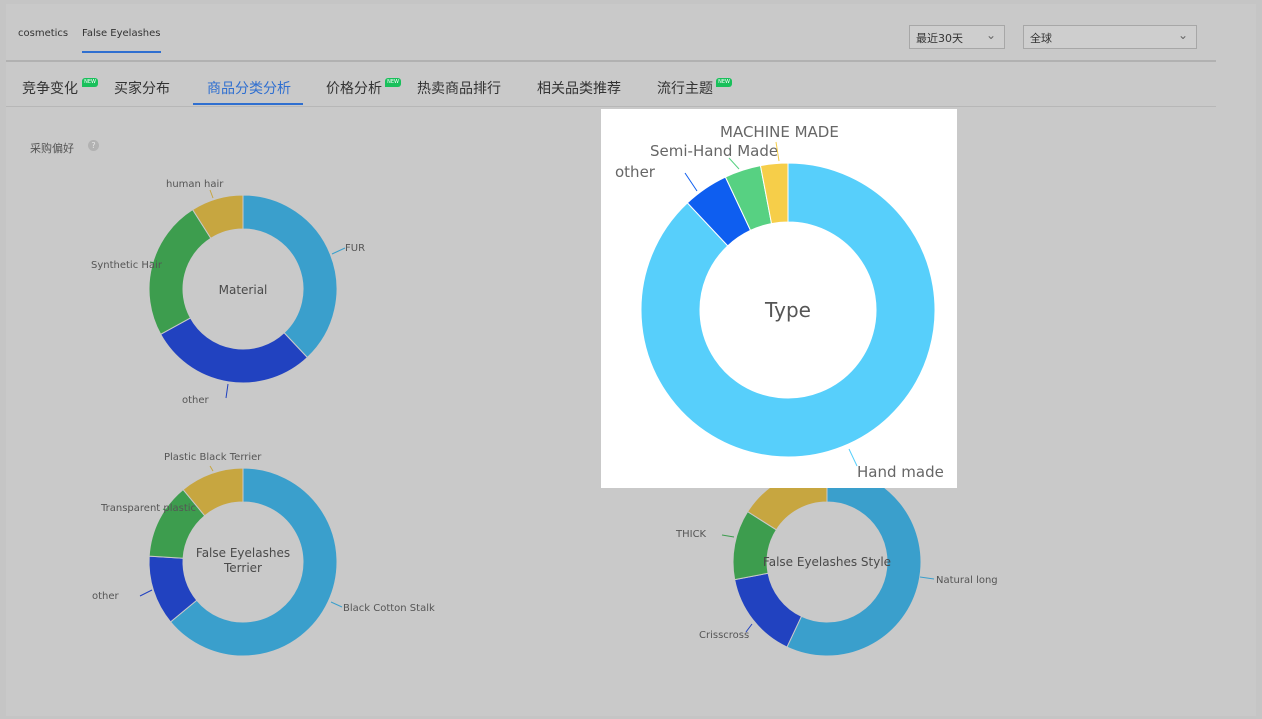  Describe the element at coordinates (127, 265) in the screenshot. I see `slice-label: Synthetic Hair` at that location.